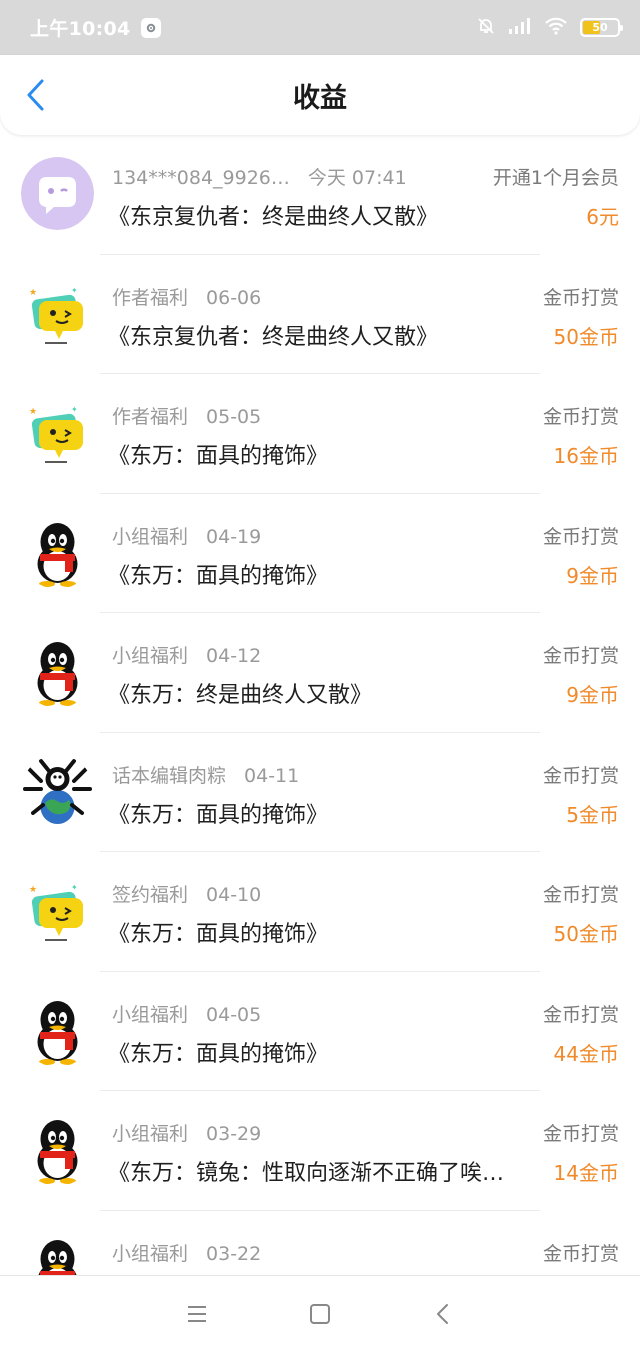 The height and width of the screenshot is (1351, 640). I want to click on earning-date: 今天 07:41, so click(357, 178).